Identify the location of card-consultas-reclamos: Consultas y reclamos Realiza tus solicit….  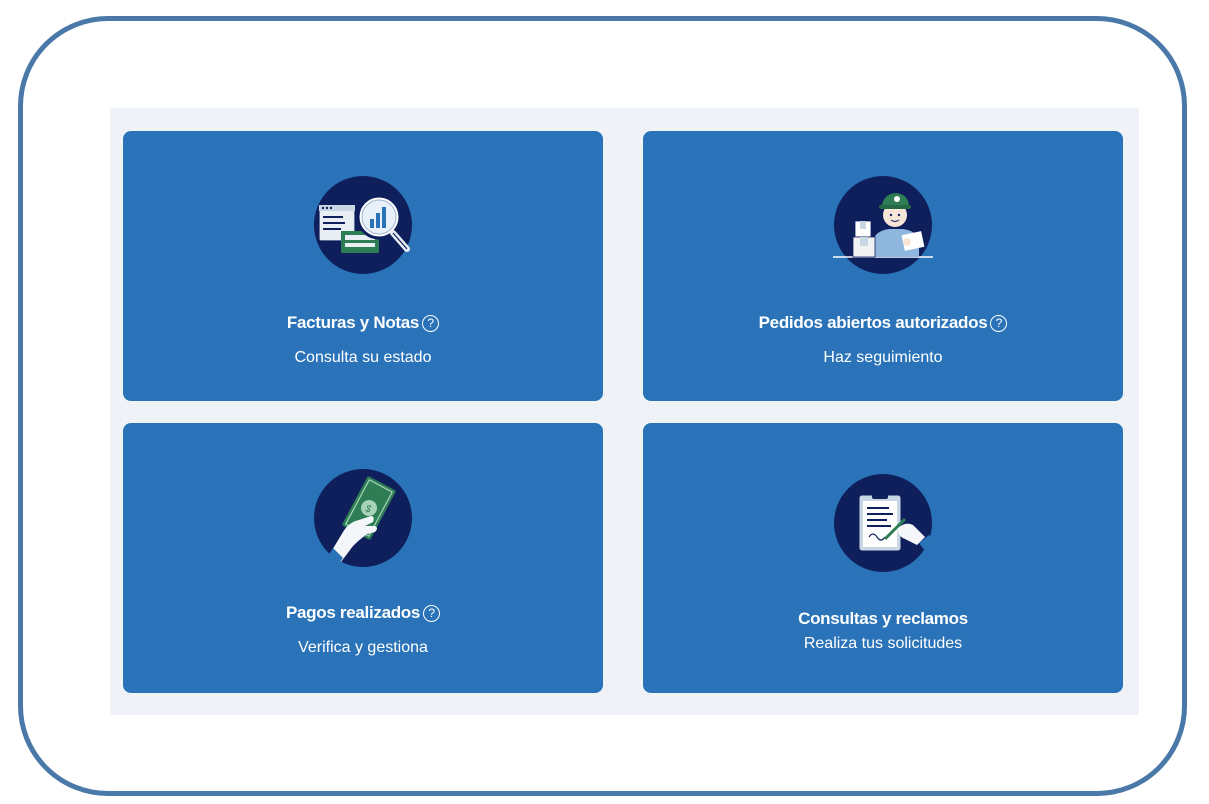
(883, 558).